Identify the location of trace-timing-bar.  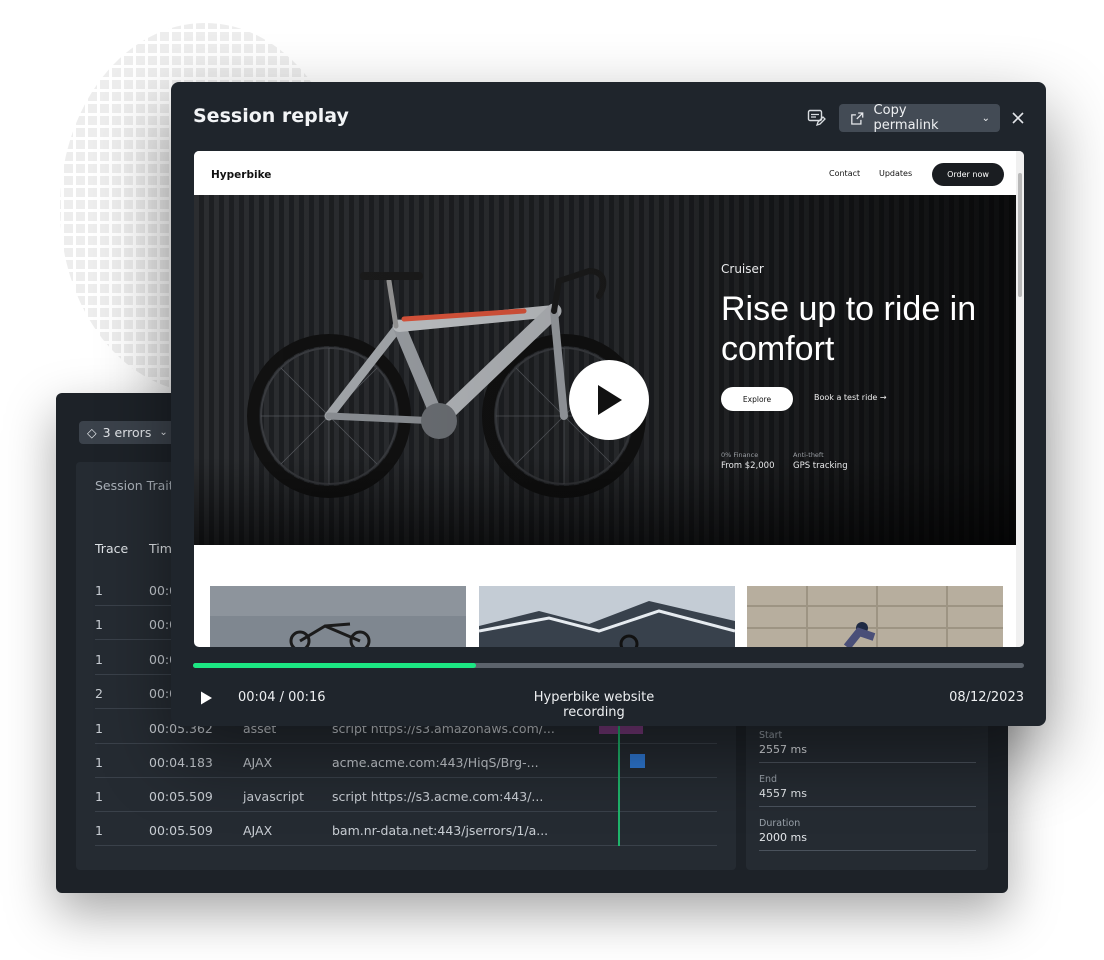
(637, 761).